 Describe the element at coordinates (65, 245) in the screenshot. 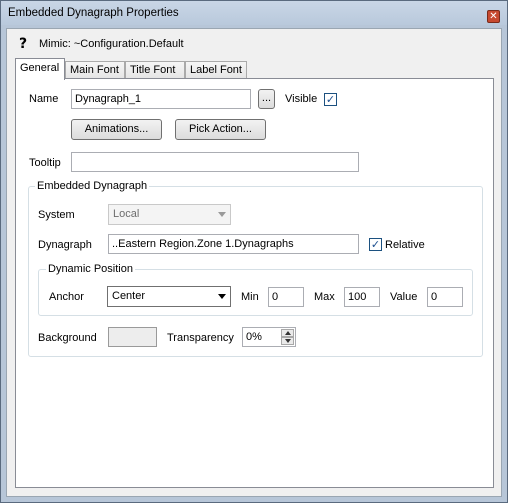

I see `dynagraph-label: Dynagraph` at that location.